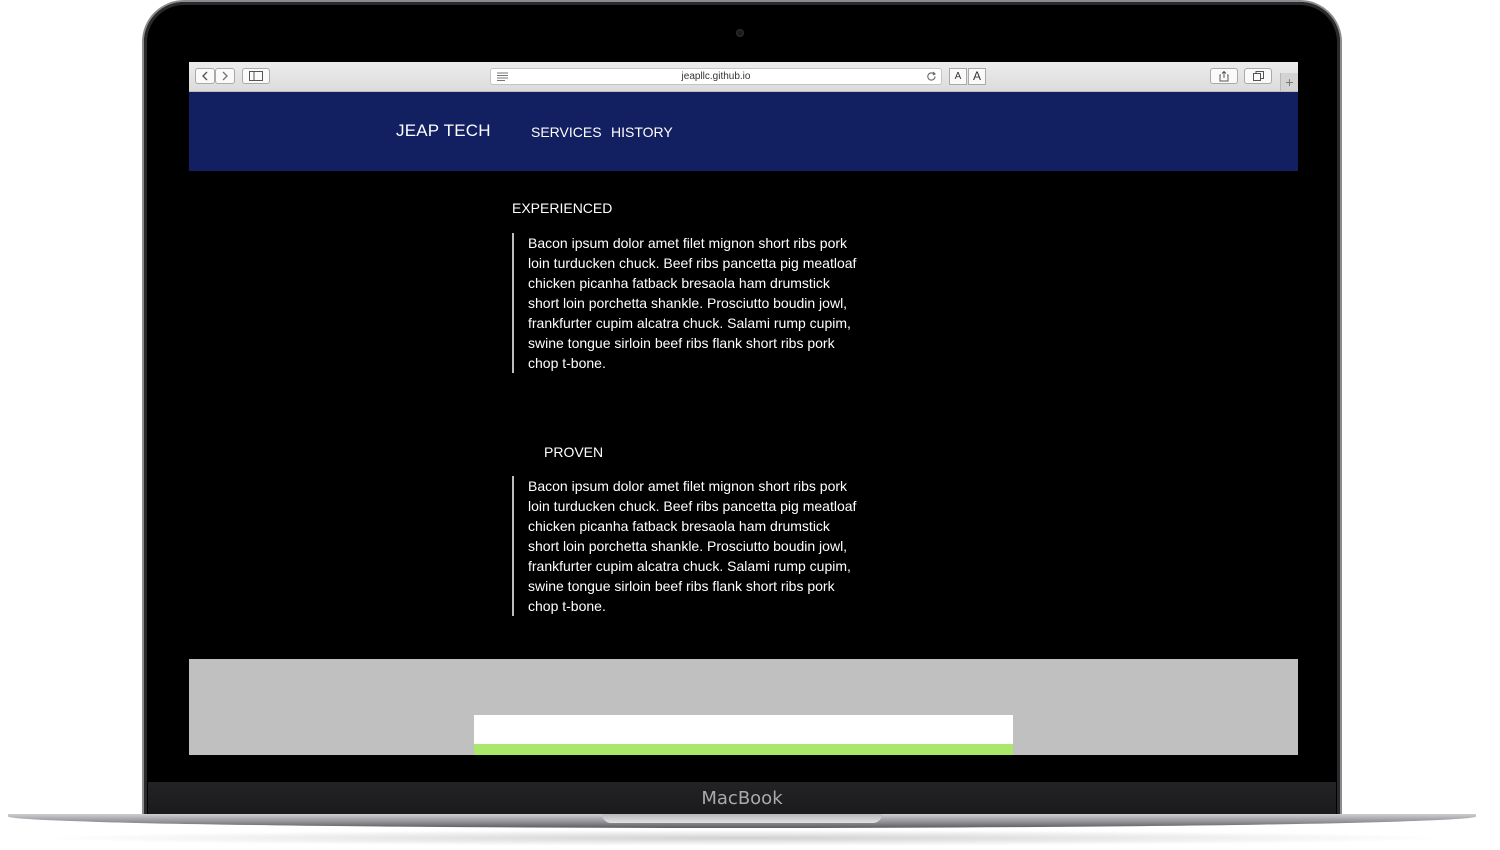 The width and height of the screenshot is (1500, 850). I want to click on address-bar: jeapllc.github.io, so click(716, 76).